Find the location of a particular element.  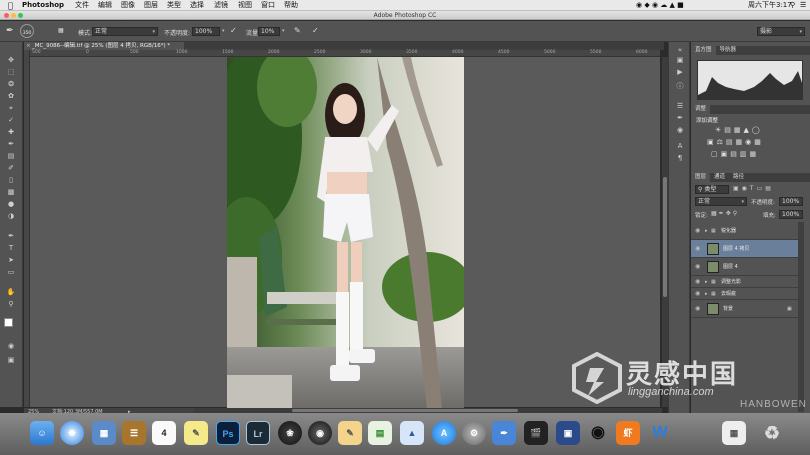

menu-help: 帮助 is located at coordinates (291, 5).